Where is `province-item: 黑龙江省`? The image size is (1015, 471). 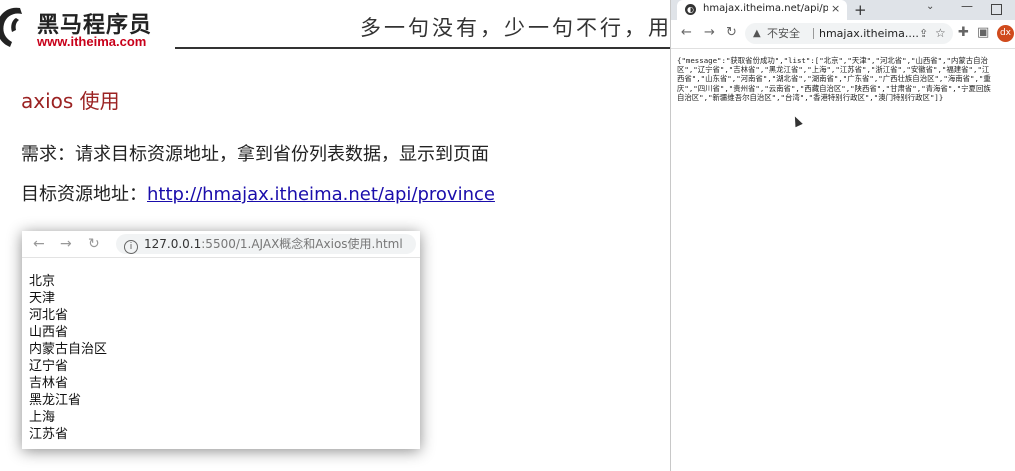 province-item: 黑龙江省 is located at coordinates (55, 400).